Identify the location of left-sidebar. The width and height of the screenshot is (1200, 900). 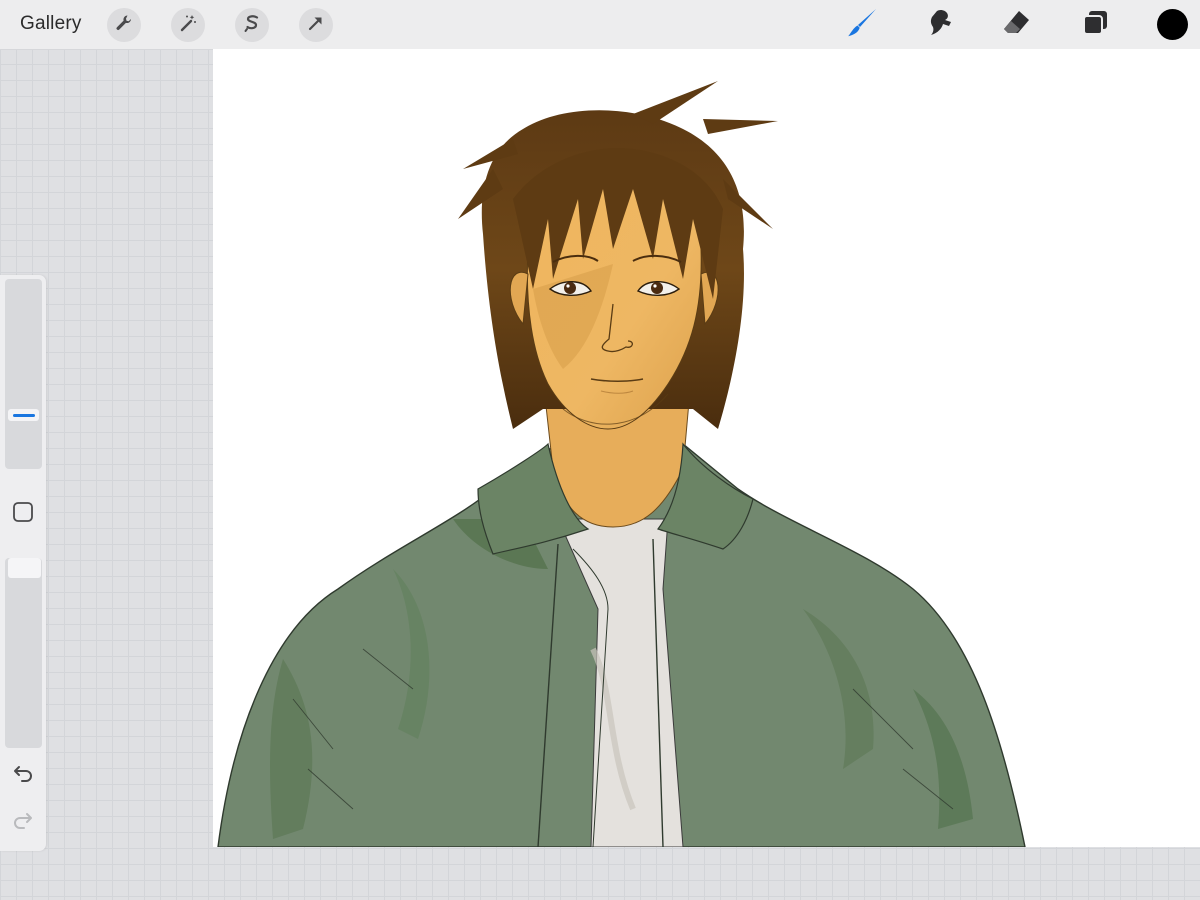
(23, 563).